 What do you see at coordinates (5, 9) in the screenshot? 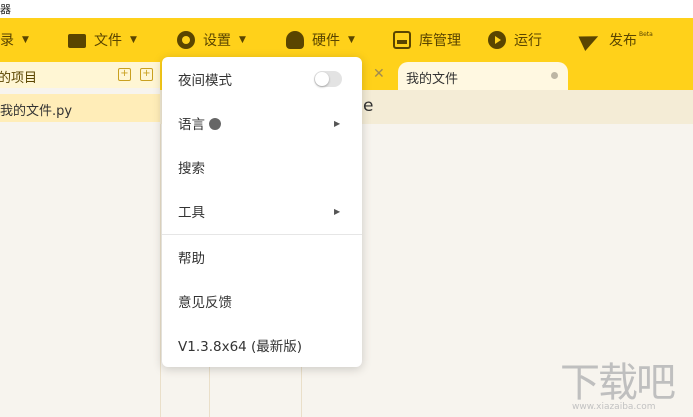
I see `window-title: 器` at bounding box center [5, 9].